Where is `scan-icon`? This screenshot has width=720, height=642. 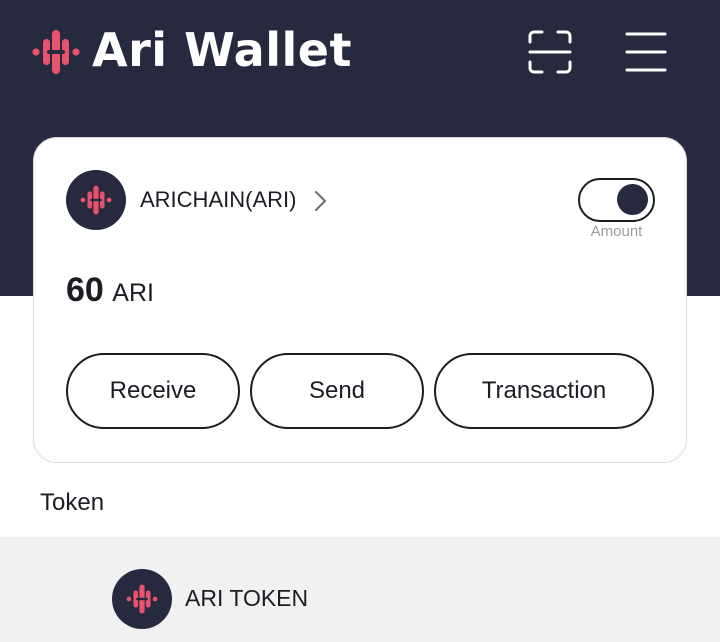
scan-icon is located at coordinates (550, 52).